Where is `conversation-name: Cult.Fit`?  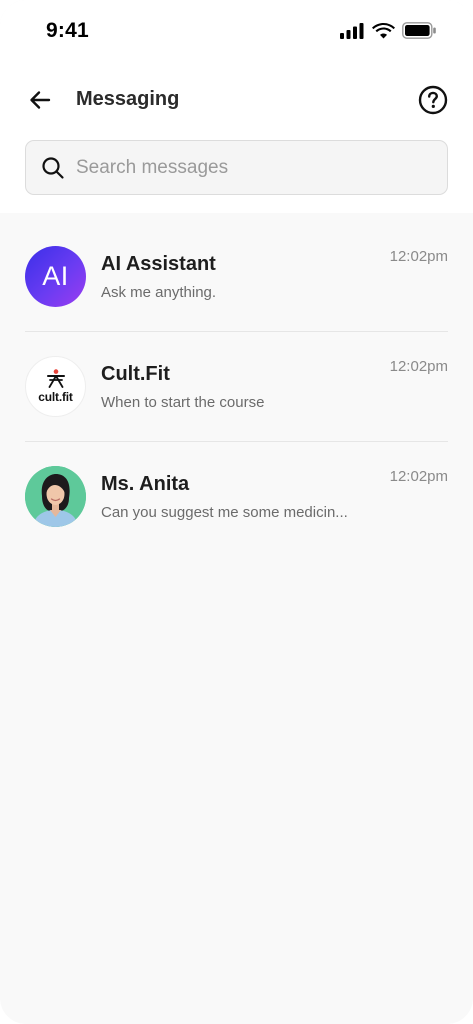
conversation-name: Cult.Fit is located at coordinates (135, 374).